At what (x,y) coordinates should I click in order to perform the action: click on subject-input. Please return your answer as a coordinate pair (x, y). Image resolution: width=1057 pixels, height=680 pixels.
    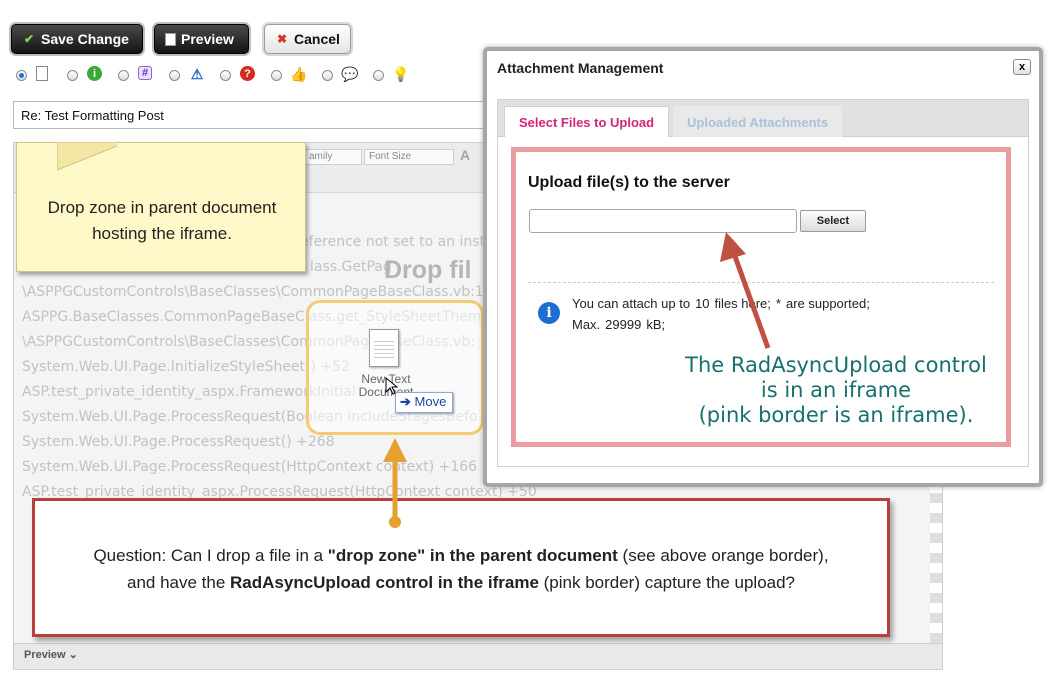
    Looking at the image, I should click on (253, 115).